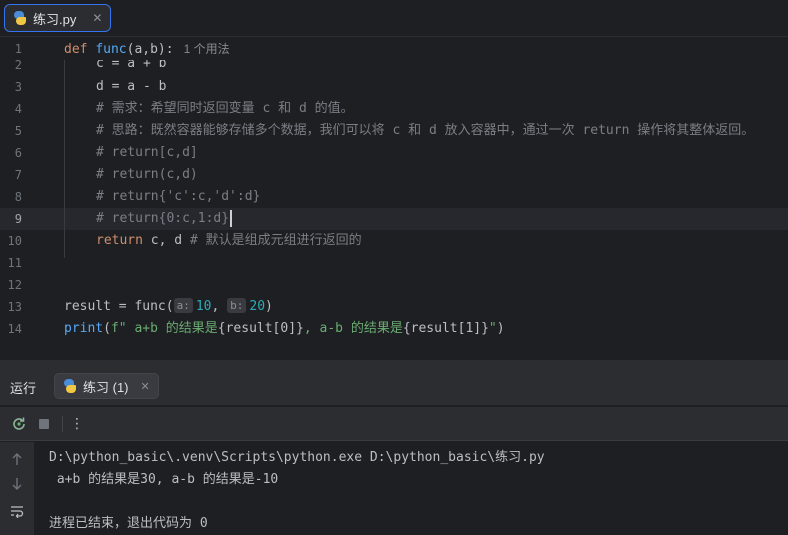  What do you see at coordinates (55, 19) in the screenshot?
I see `editor-tab-label: 练习.py` at bounding box center [55, 19].